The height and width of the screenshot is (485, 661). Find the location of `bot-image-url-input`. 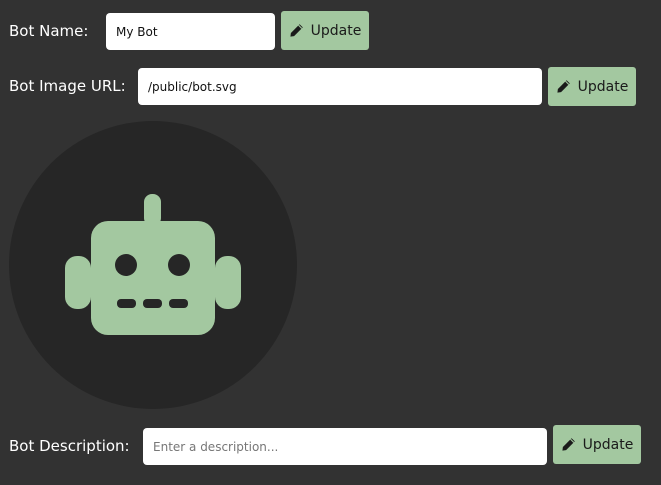

bot-image-url-input is located at coordinates (340, 86).